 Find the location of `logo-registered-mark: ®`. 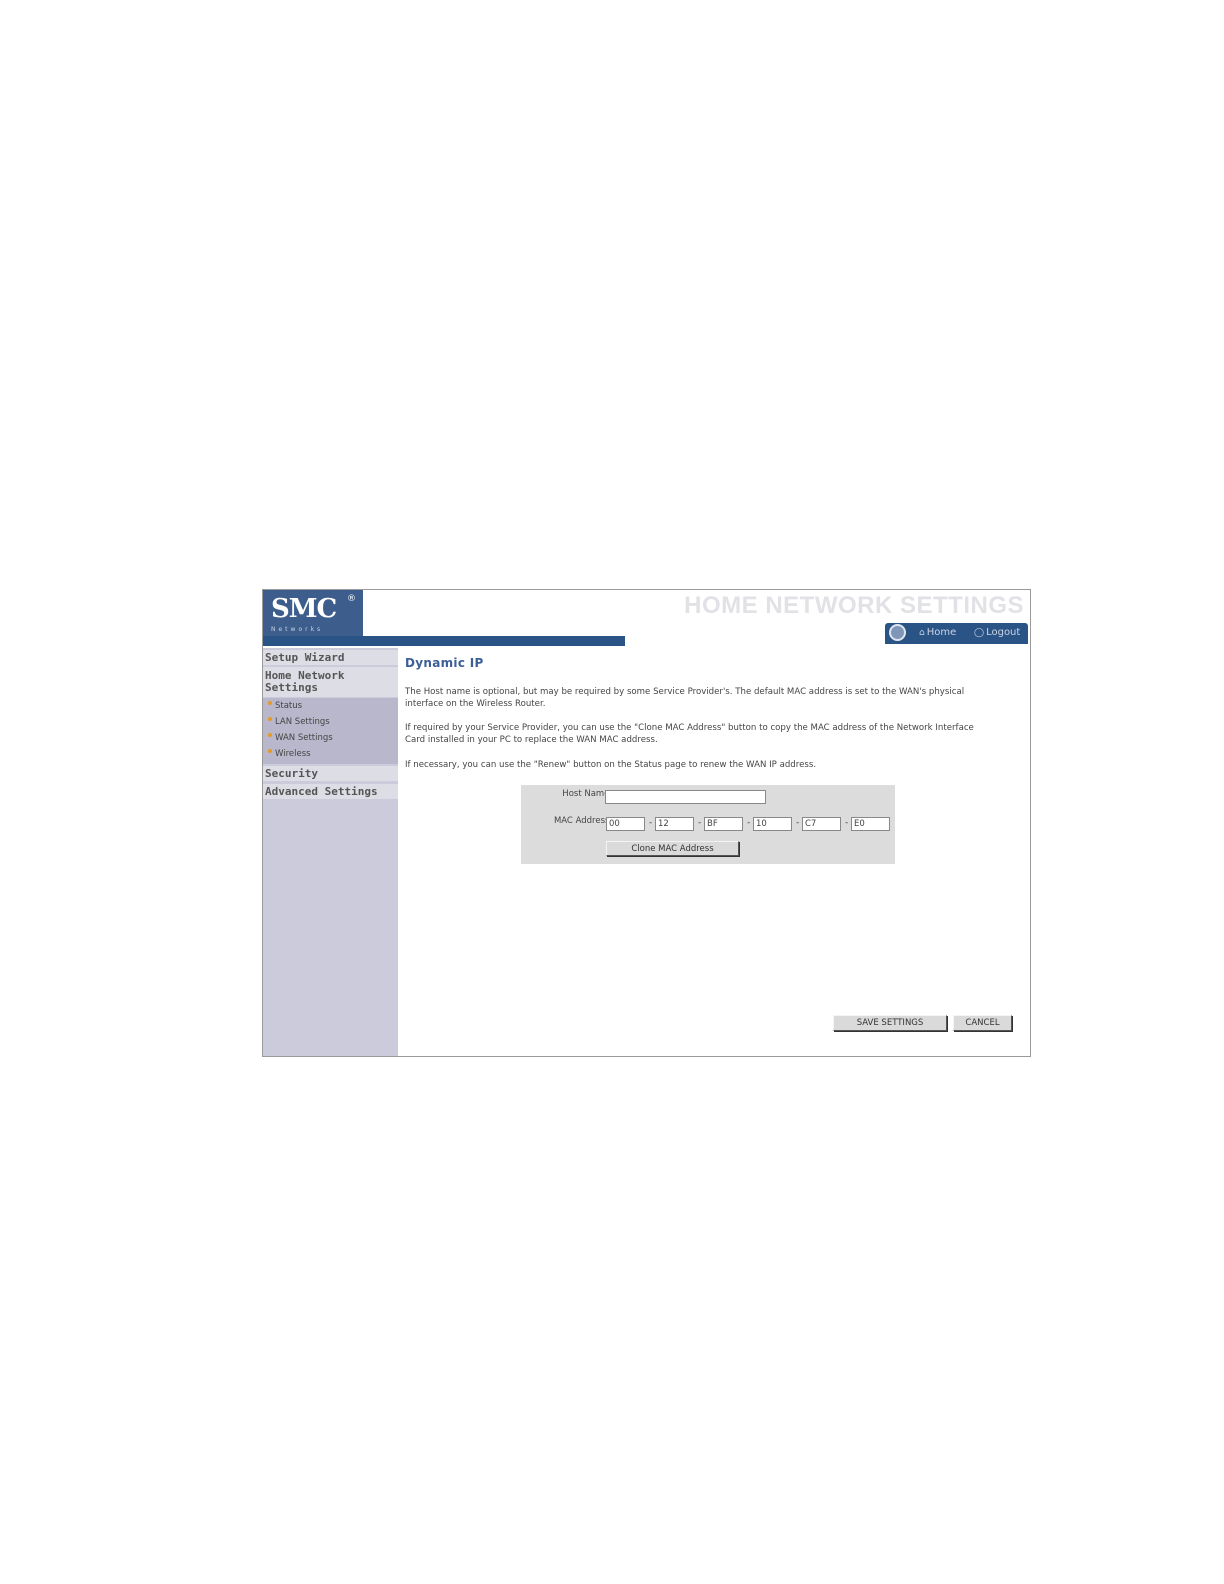

logo-registered-mark: ® is located at coordinates (351, 599).